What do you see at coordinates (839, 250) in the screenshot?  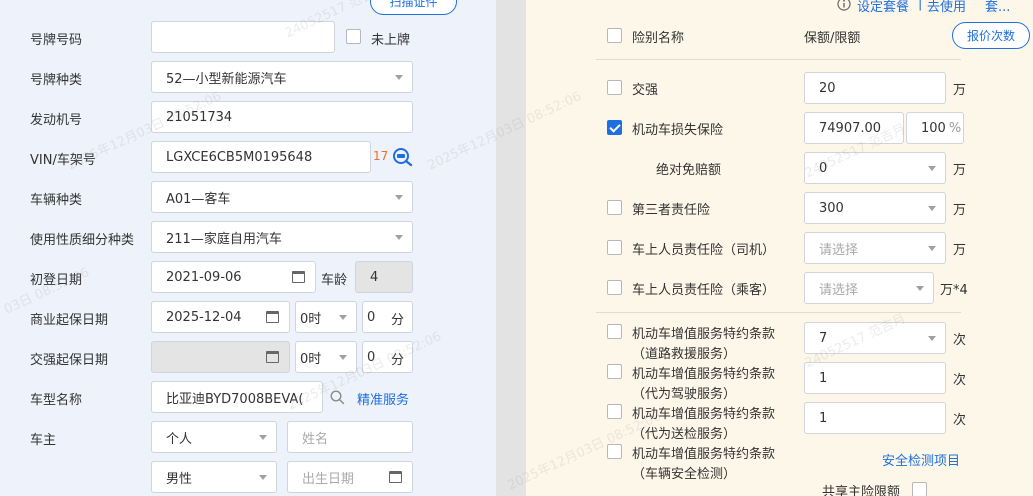 I see `driver-liability-placeholder: 请选择` at bounding box center [839, 250].